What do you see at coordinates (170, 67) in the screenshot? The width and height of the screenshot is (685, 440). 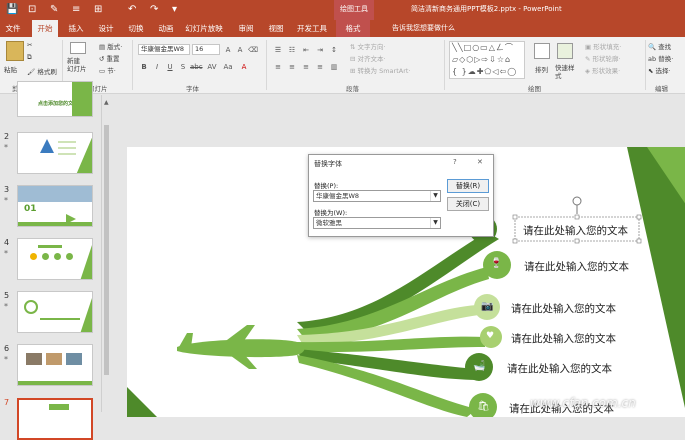 I see `underline-icon: U` at bounding box center [170, 67].